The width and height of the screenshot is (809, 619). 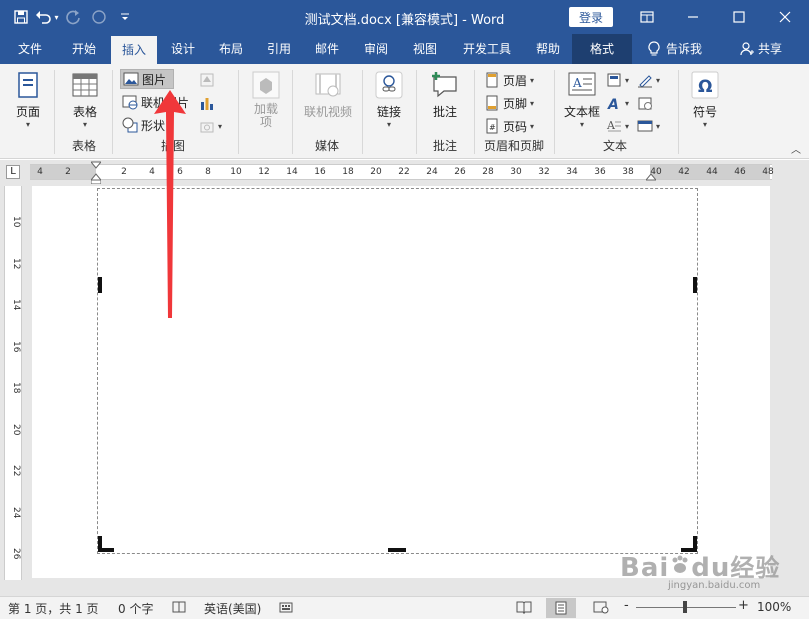 I want to click on print-layout-icon, so click(x=561, y=608).